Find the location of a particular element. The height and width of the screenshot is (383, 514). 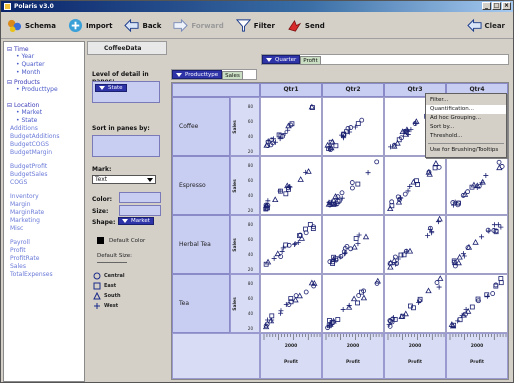

columns-pill-profit: Profit is located at coordinates (310, 60).